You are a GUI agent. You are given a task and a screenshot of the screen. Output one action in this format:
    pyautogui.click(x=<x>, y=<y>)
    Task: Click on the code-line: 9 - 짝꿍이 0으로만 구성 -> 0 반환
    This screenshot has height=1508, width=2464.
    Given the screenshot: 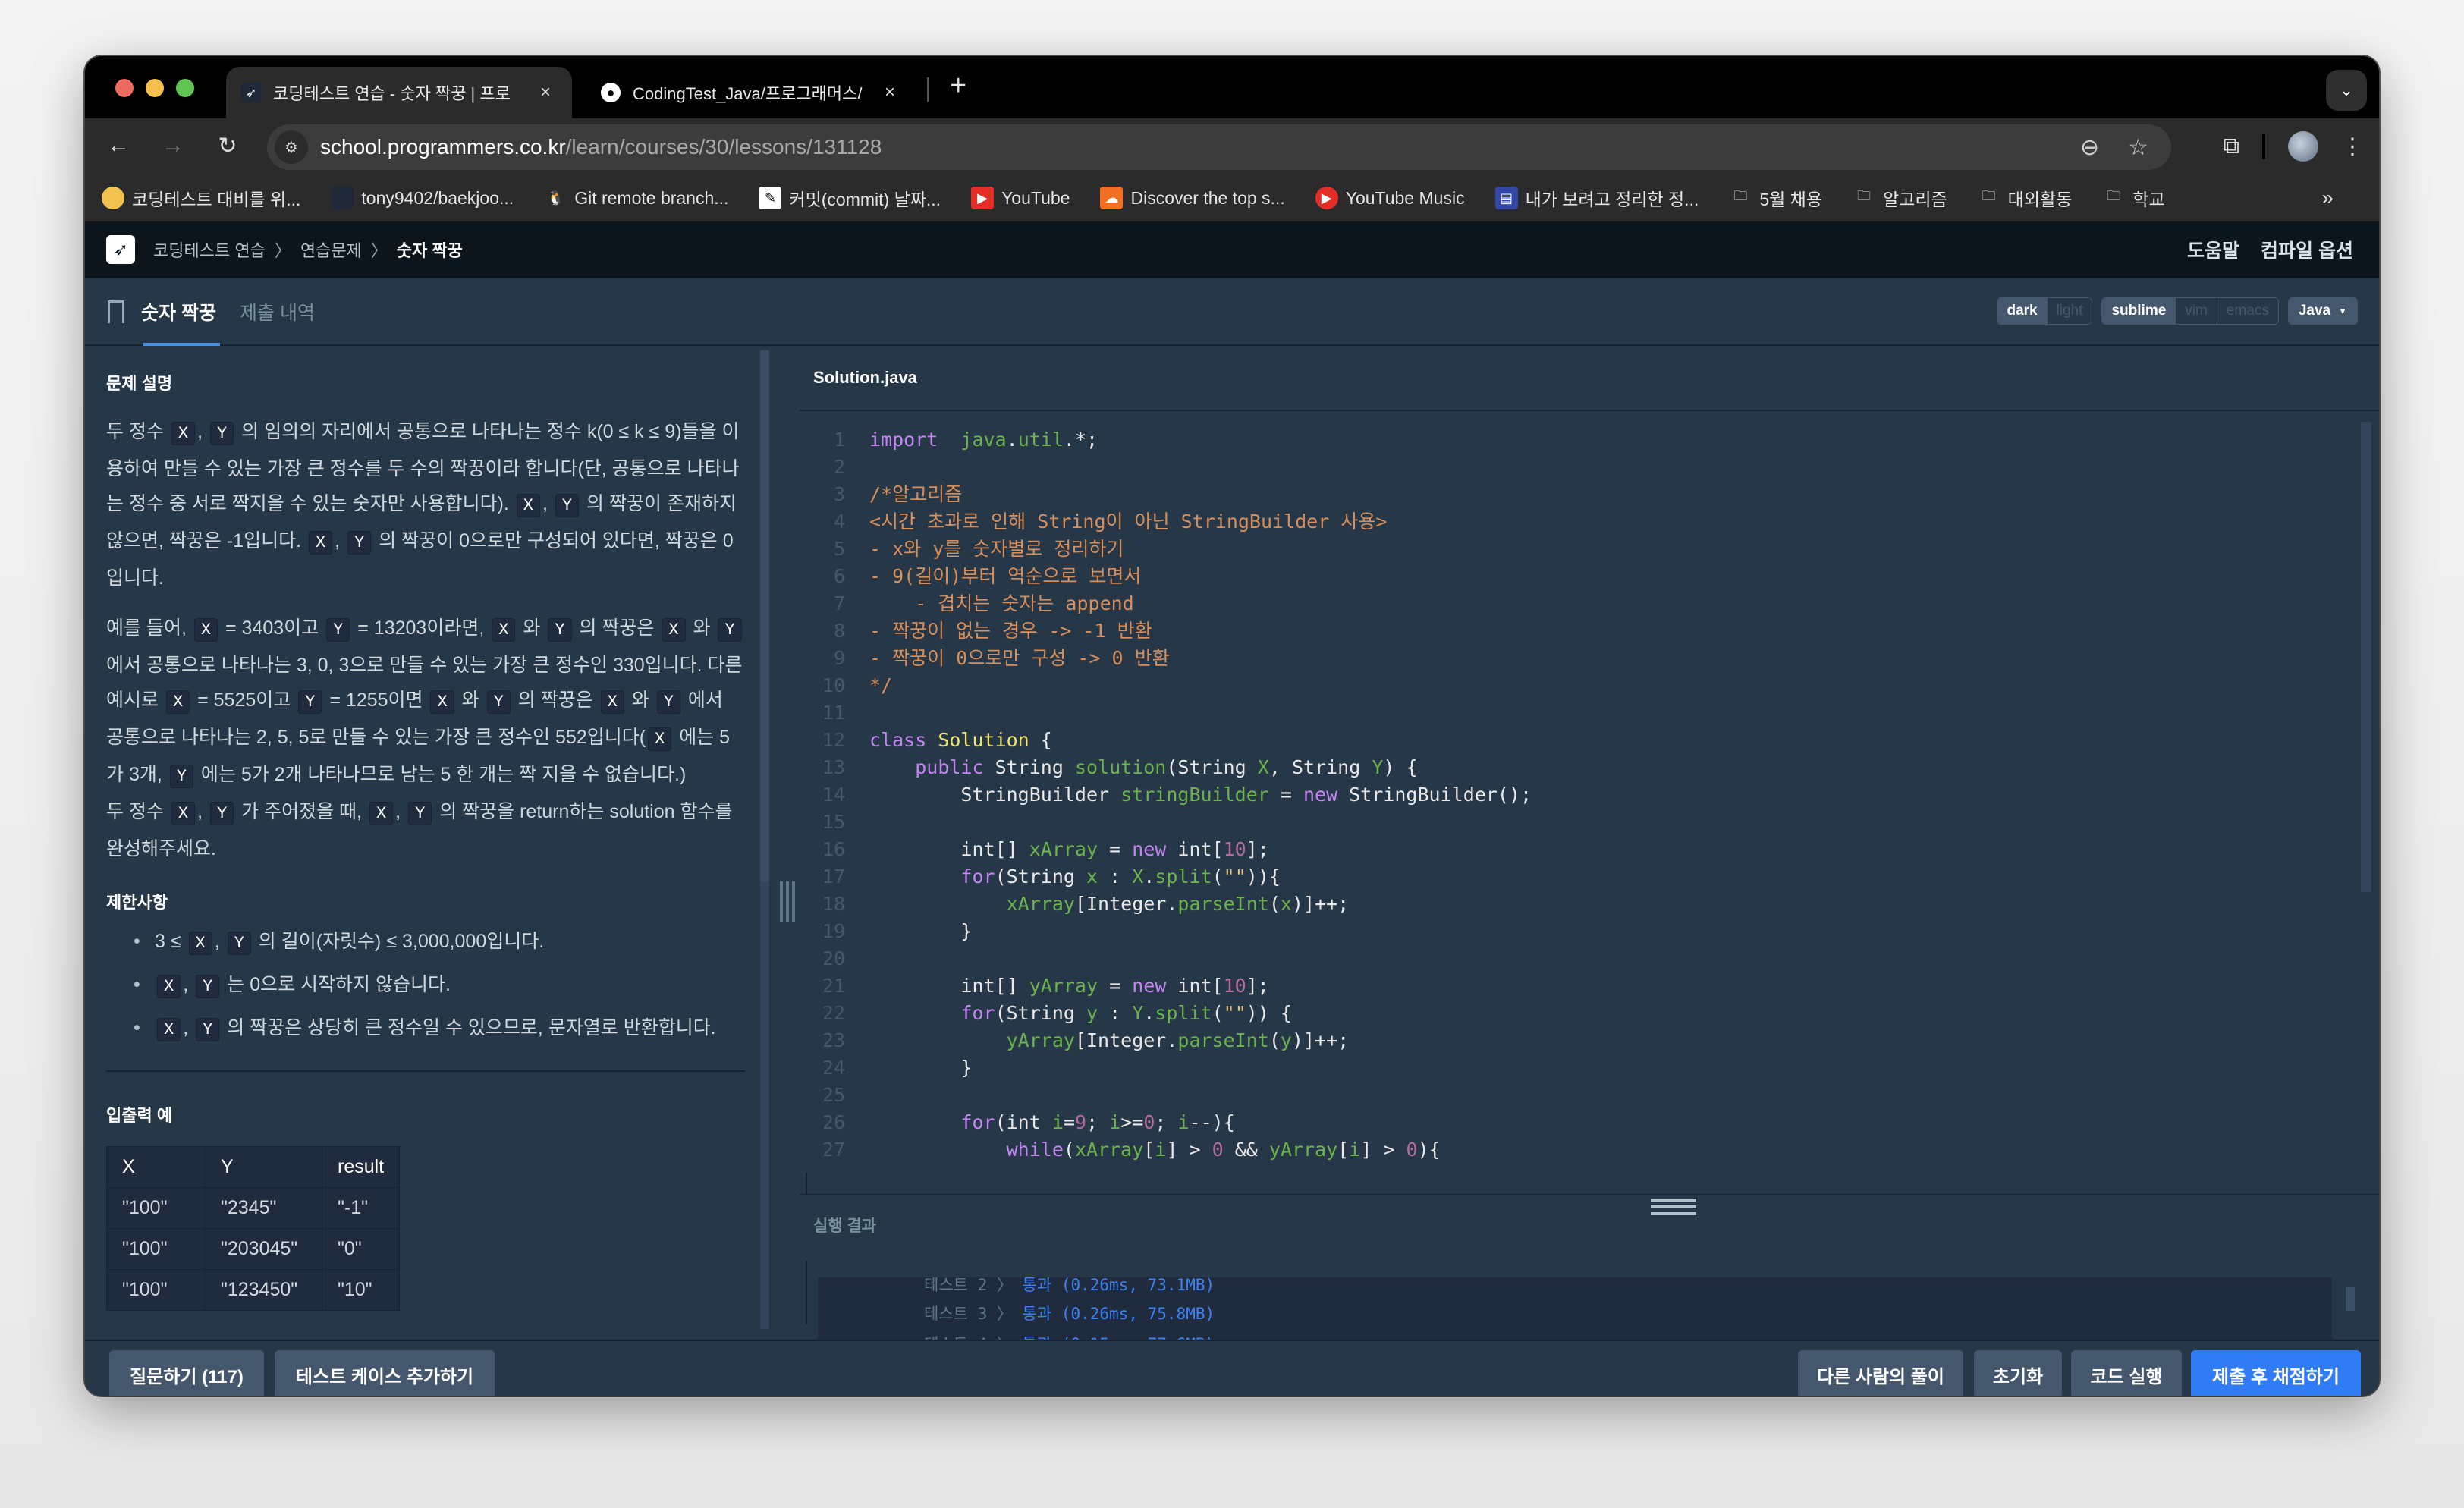 What is the action you would take?
    pyautogui.click(x=1573, y=658)
    